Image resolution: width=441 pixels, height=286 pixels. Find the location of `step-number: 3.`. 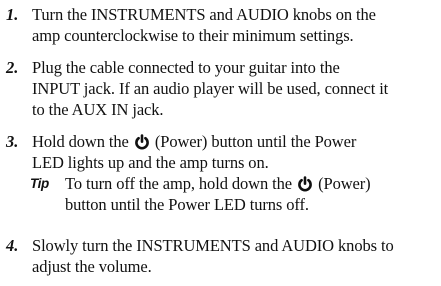

step-number: 3. is located at coordinates (12, 141).